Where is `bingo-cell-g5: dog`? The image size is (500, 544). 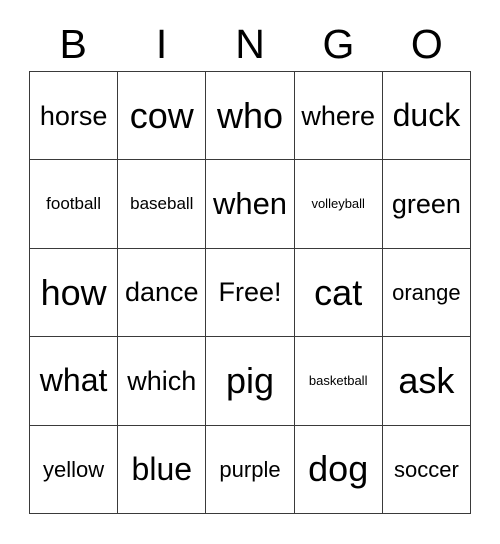
bingo-cell-g5: dog is located at coordinates (338, 469).